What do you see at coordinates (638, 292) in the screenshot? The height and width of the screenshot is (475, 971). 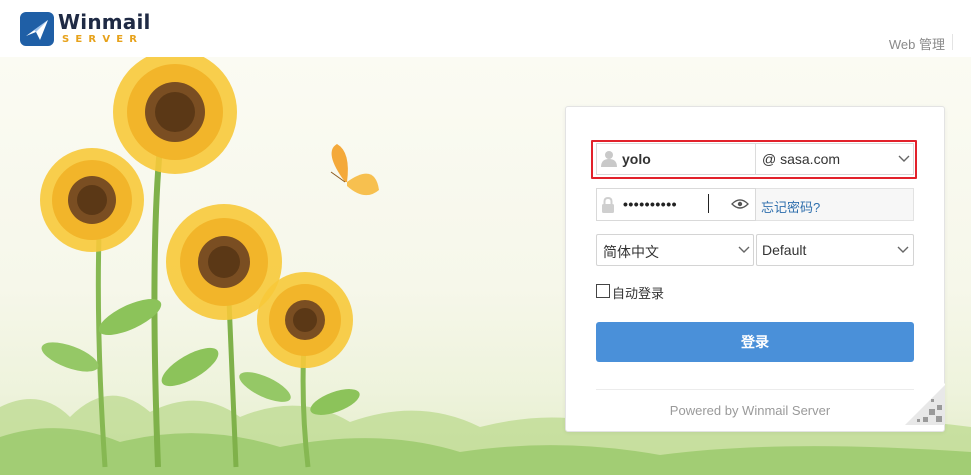 I see `auto-login-label: 自动登录` at bounding box center [638, 292].